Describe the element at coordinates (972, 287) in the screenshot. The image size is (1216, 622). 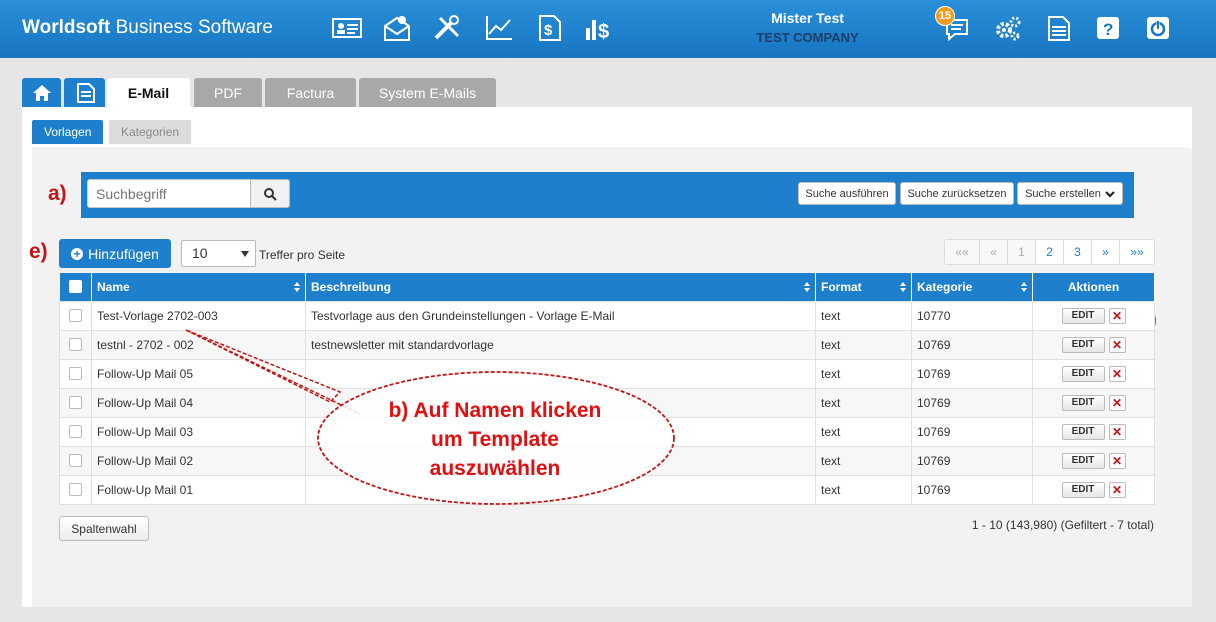
I see `col-category: Kategorie` at that location.